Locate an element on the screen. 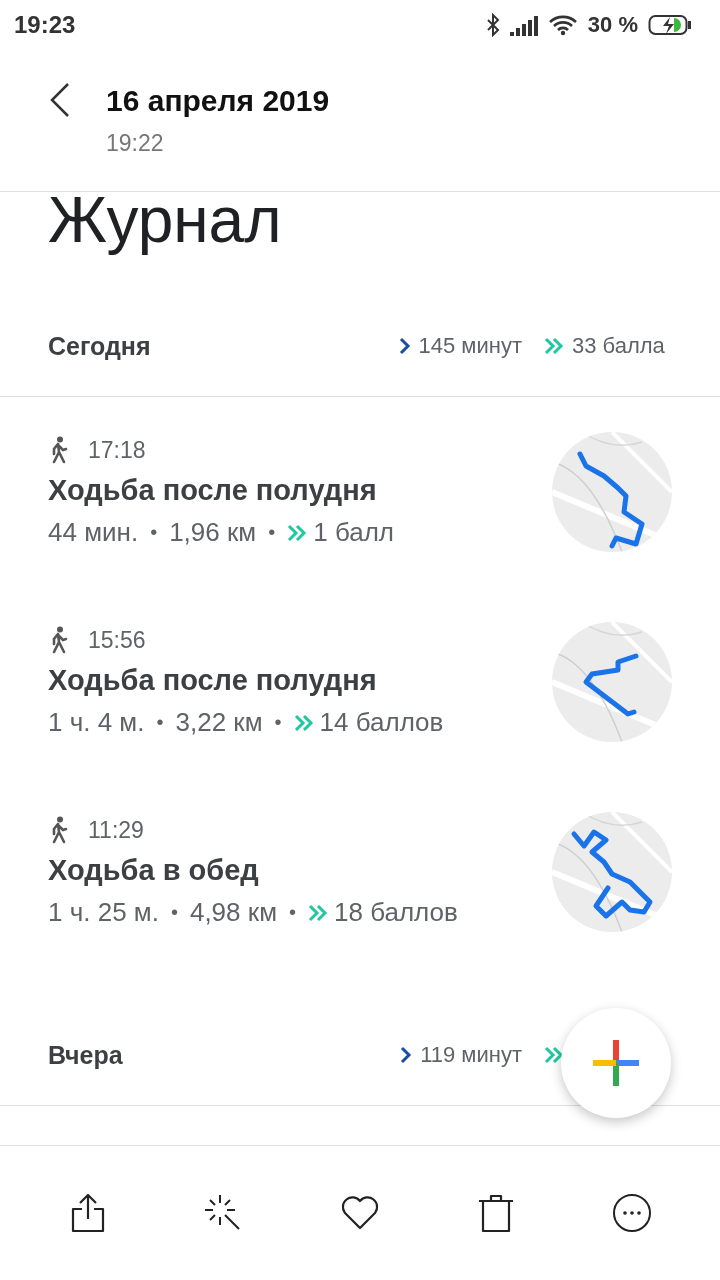  bluetooth-icon is located at coordinates (492, 25).